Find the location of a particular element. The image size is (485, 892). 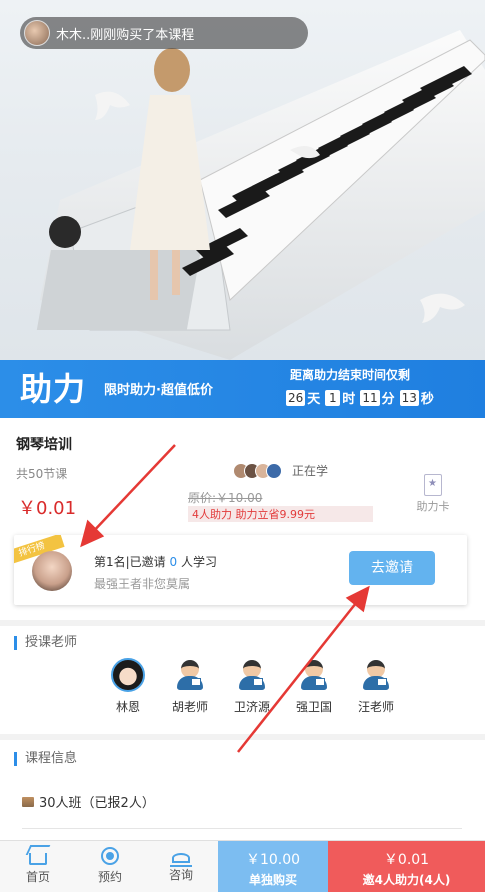

nav-home-label: 首页 is located at coordinates (37, 877).